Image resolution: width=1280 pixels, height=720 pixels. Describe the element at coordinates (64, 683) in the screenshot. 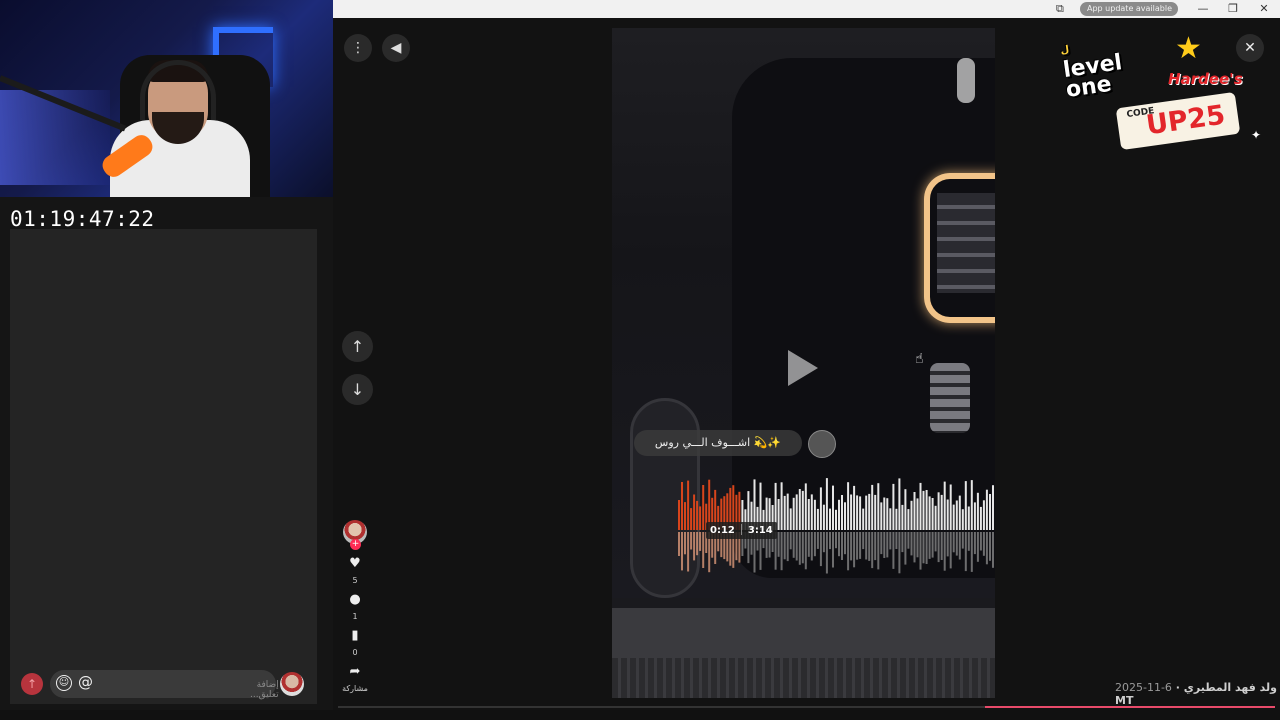

I see `emoji-icon: ☺` at that location.